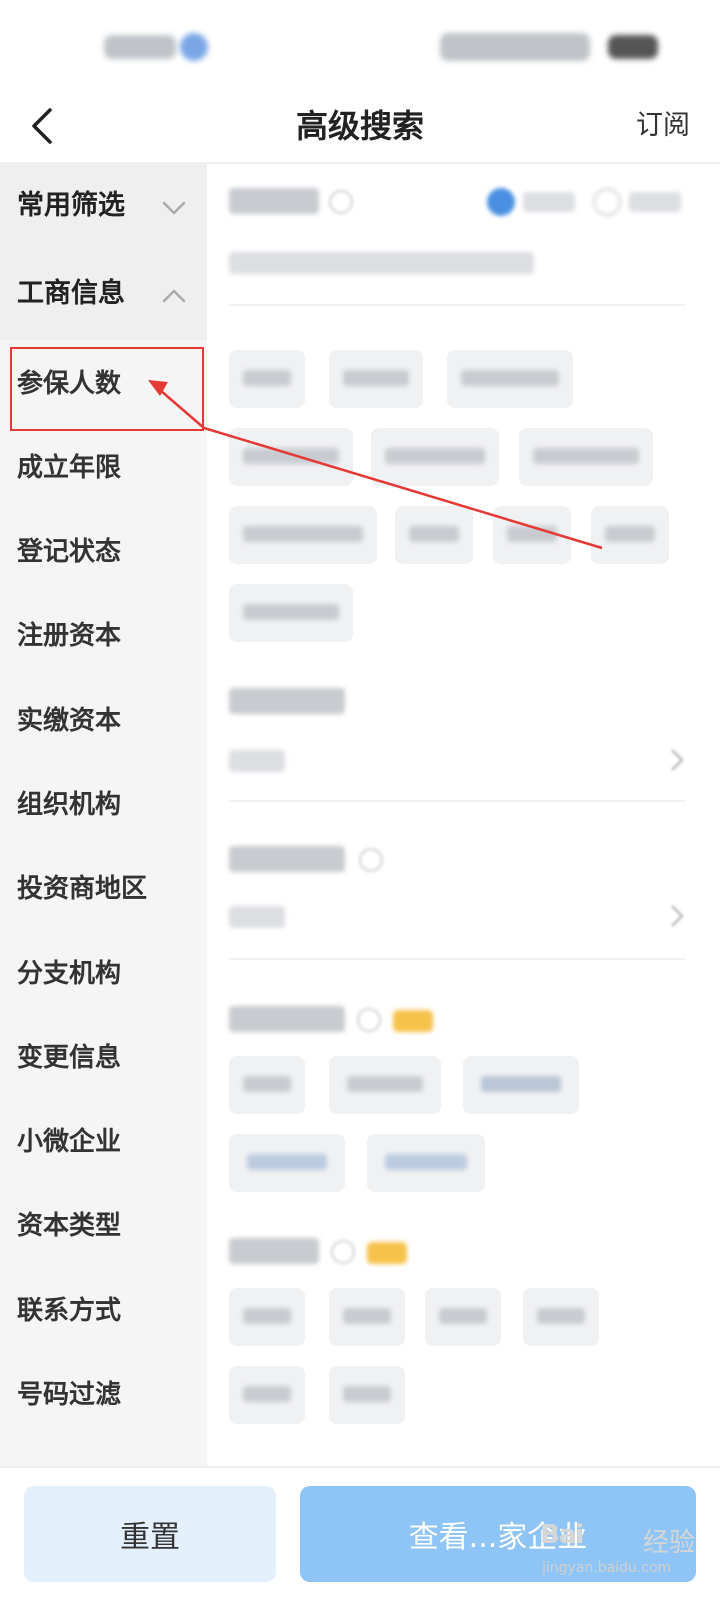  Describe the element at coordinates (69, 552) in the screenshot. I see `sidebar-item-label: 登记状态` at that location.